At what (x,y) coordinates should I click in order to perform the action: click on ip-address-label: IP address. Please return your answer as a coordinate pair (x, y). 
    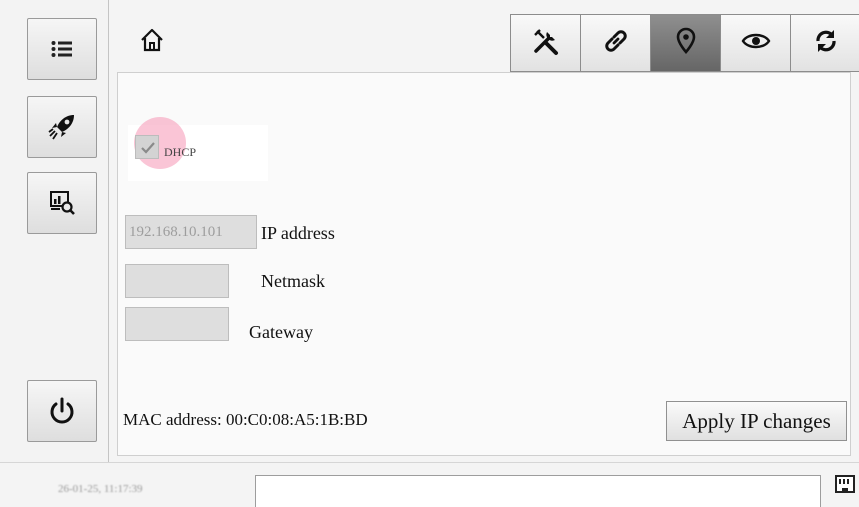
    Looking at the image, I should click on (298, 233).